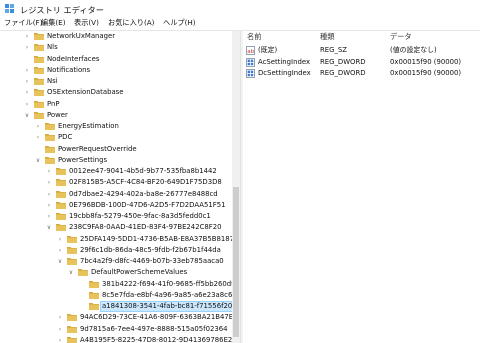  What do you see at coordinates (57, 114) in the screenshot?
I see `tree-item-label: Power` at bounding box center [57, 114].